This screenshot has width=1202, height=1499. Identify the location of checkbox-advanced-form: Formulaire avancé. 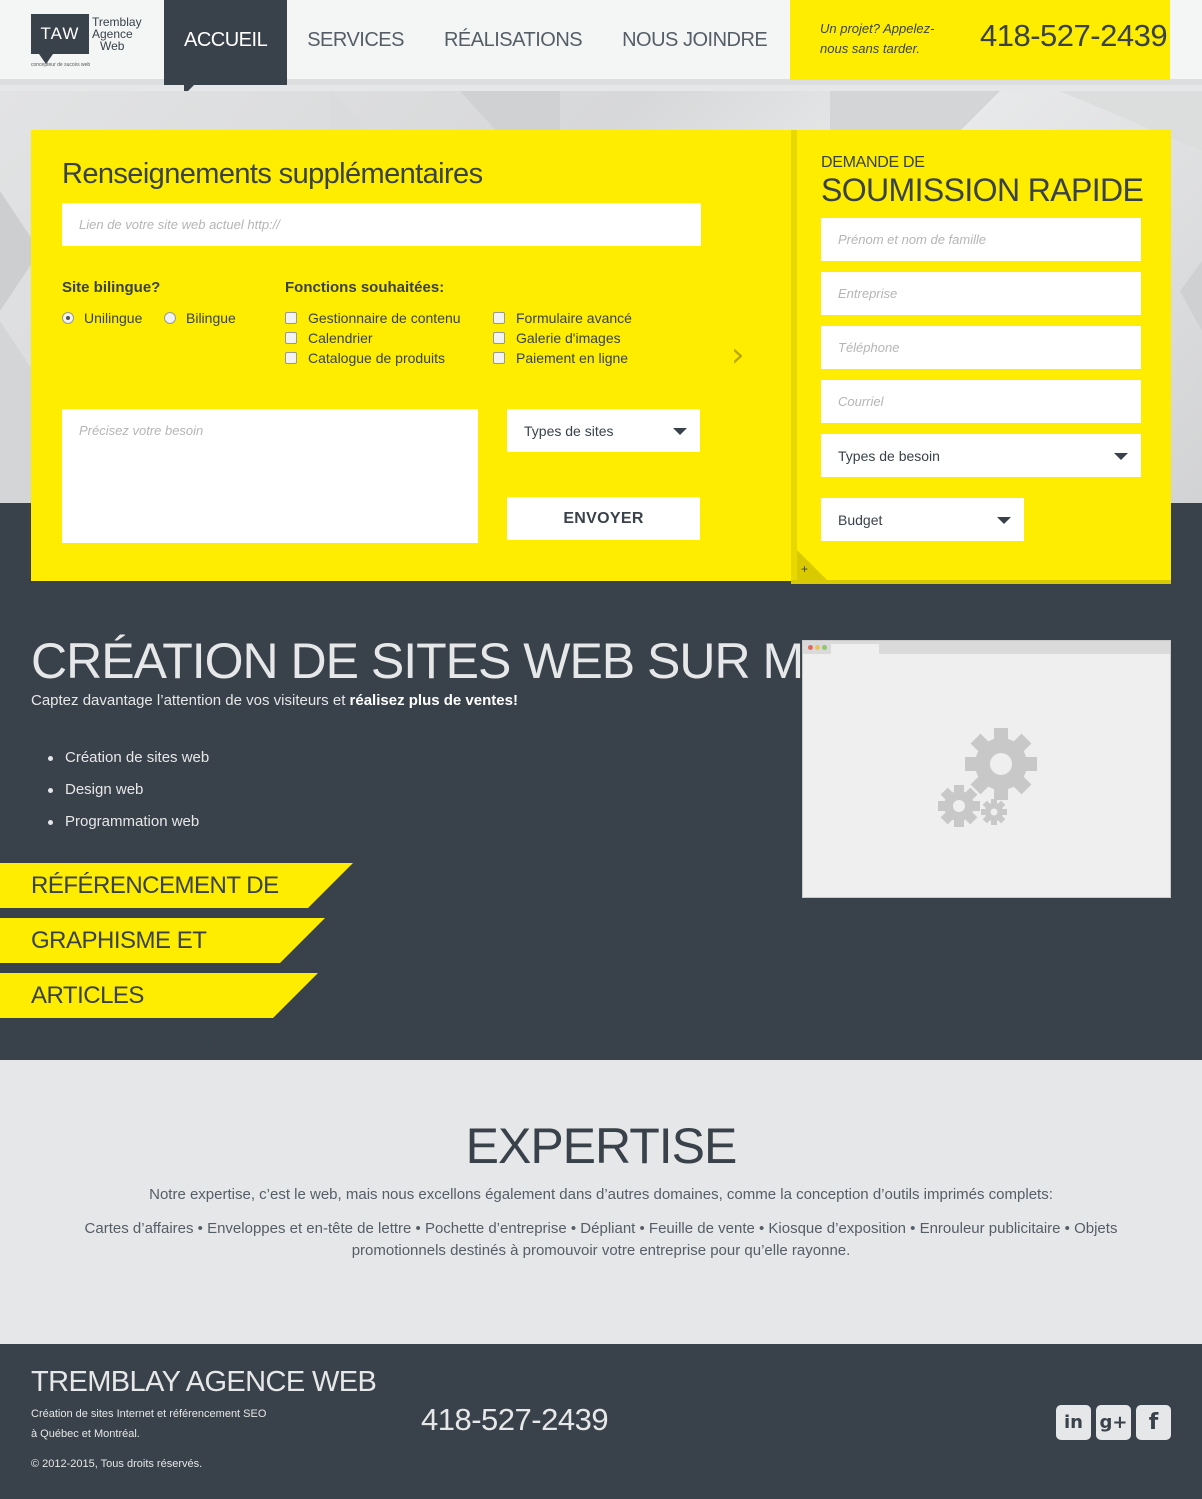
(562, 318).